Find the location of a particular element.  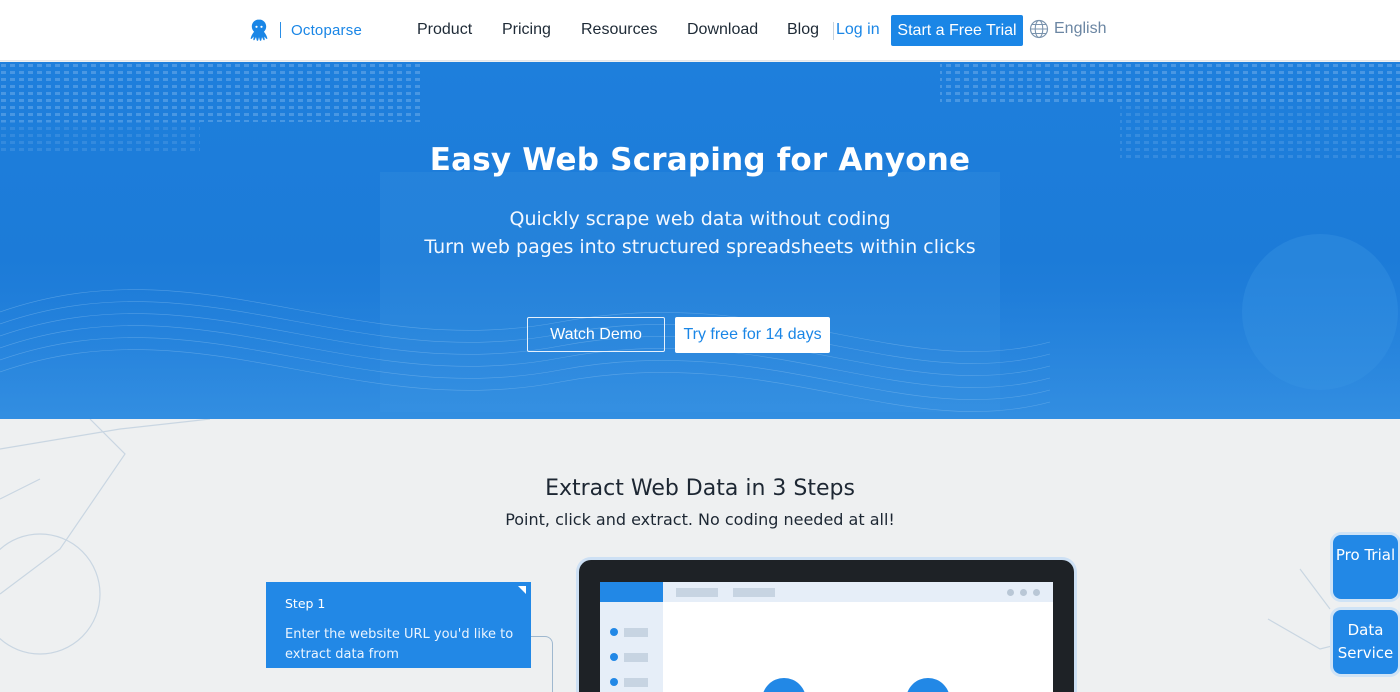

brand-logo: Octoparse is located at coordinates (304, 30).